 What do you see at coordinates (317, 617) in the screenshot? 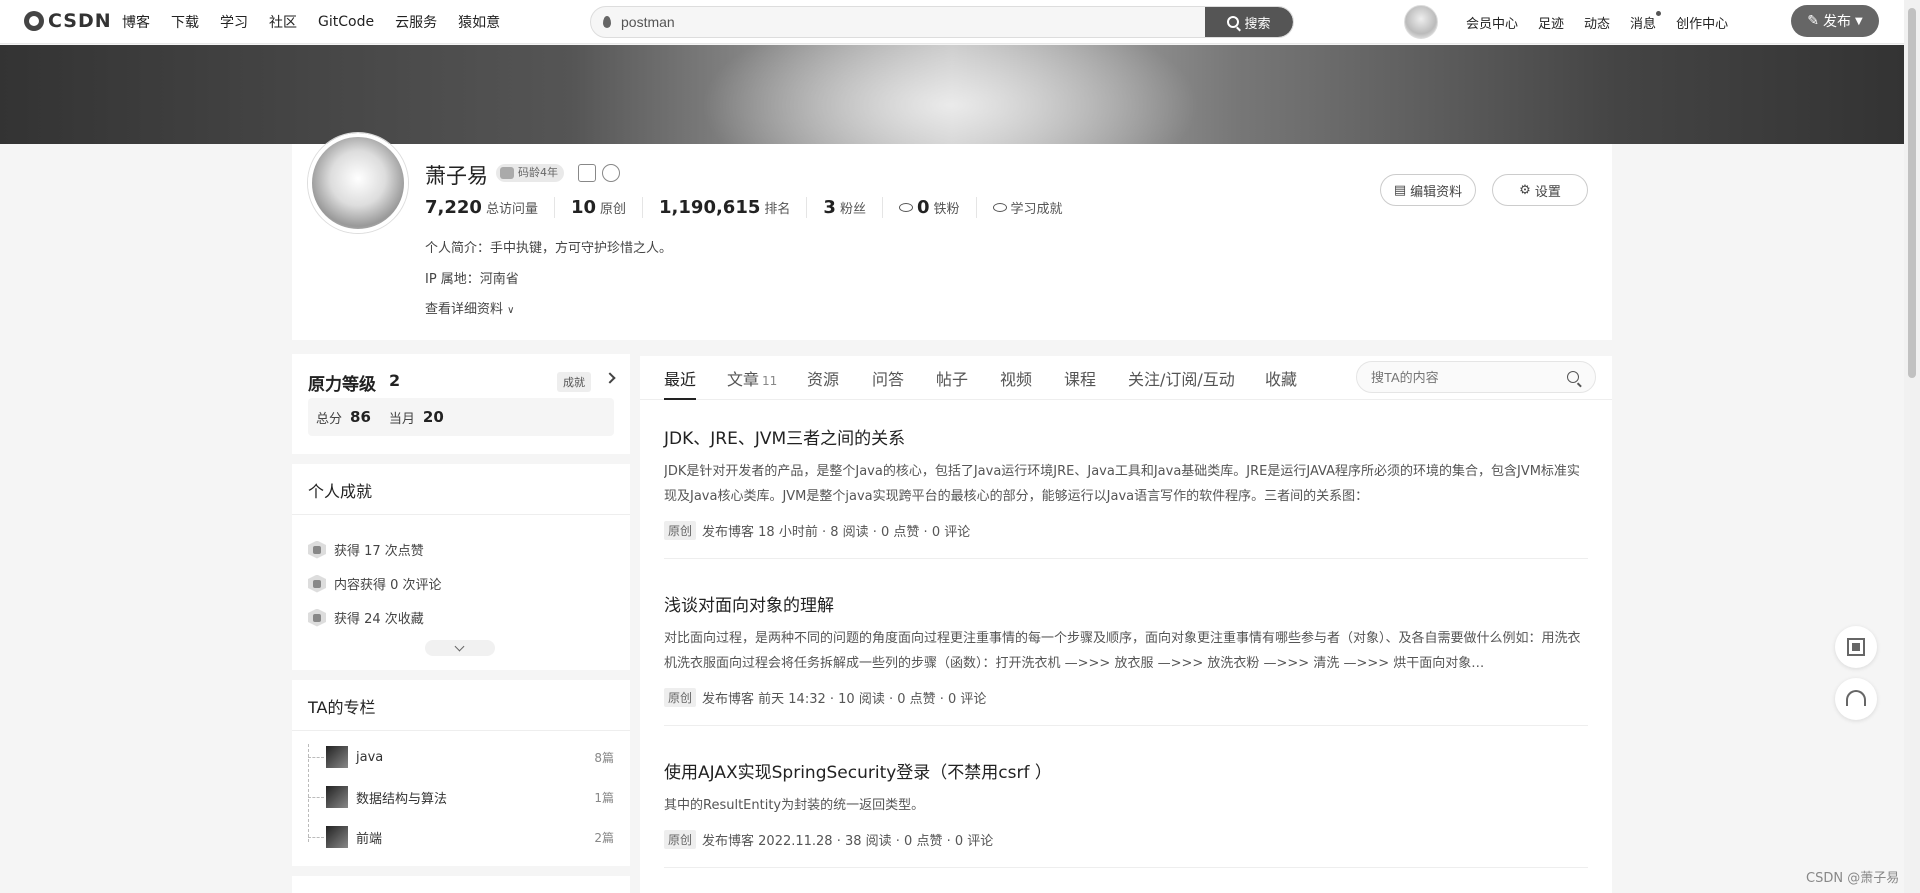
I see `favorite-badge-icon` at bounding box center [317, 617].